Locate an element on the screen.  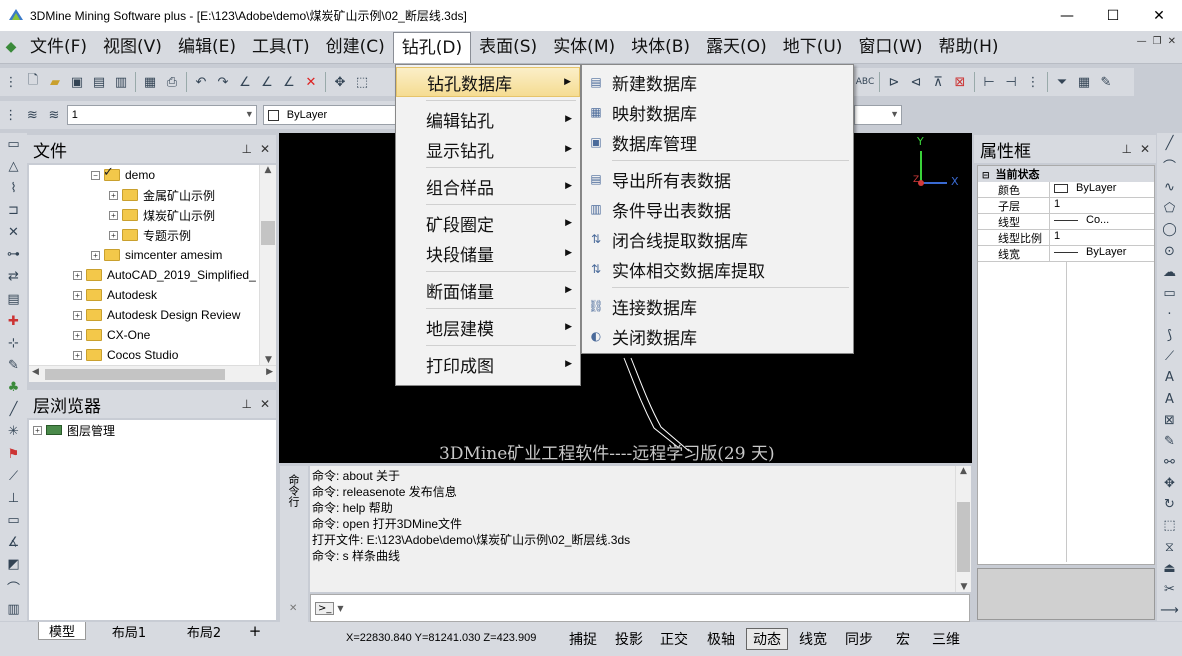
menu-file: 文件(F) is located at coordinates (58, 47).